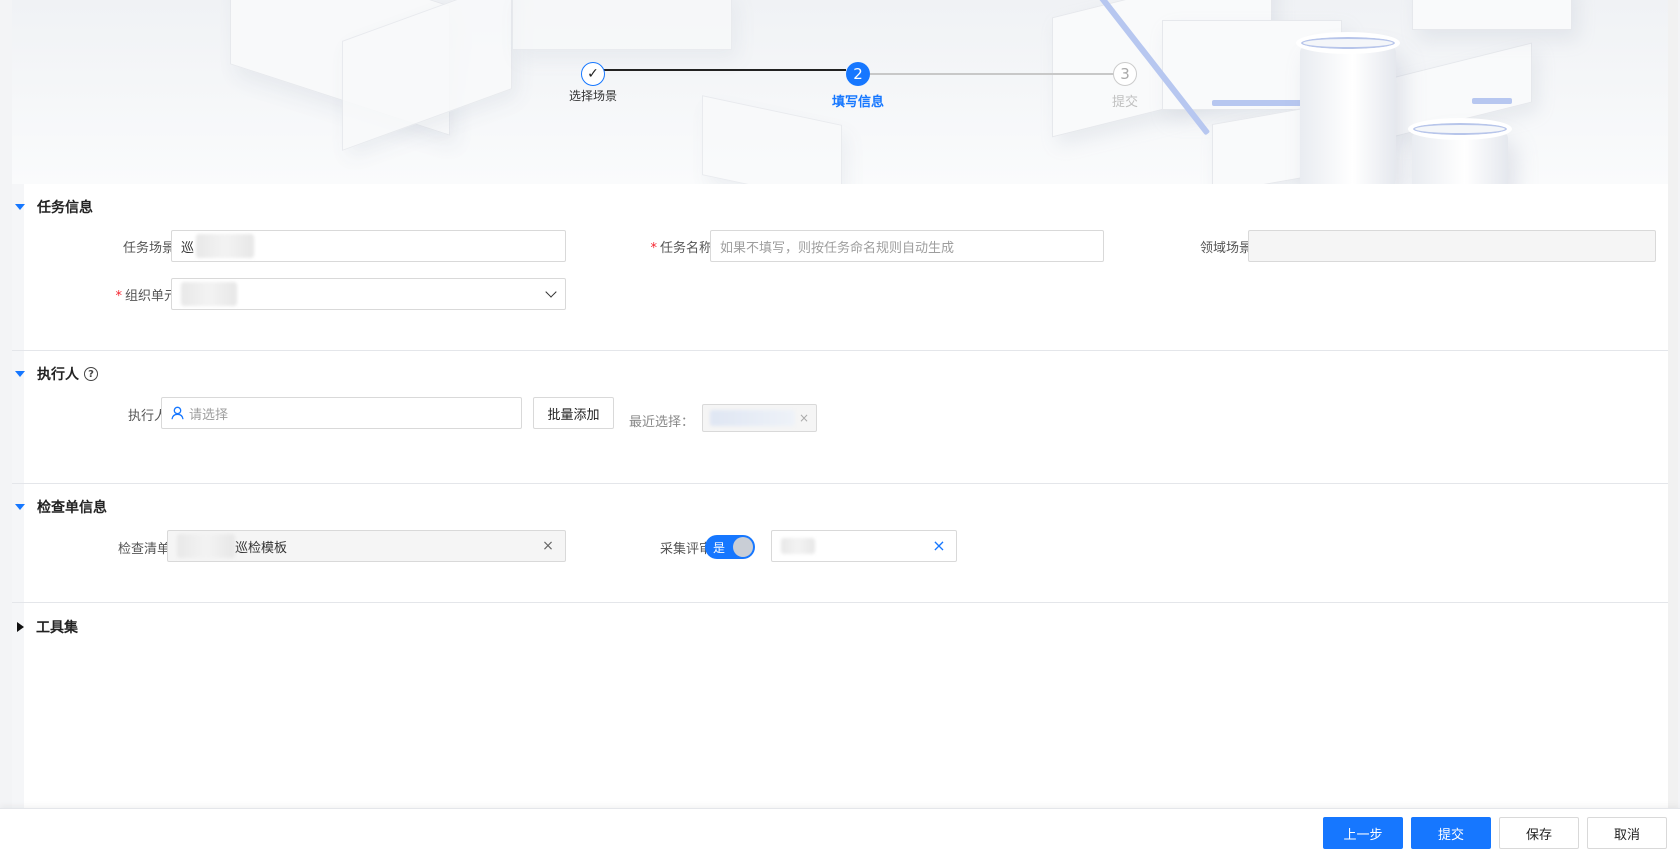  I want to click on step-3-label: 提交, so click(1125, 100).